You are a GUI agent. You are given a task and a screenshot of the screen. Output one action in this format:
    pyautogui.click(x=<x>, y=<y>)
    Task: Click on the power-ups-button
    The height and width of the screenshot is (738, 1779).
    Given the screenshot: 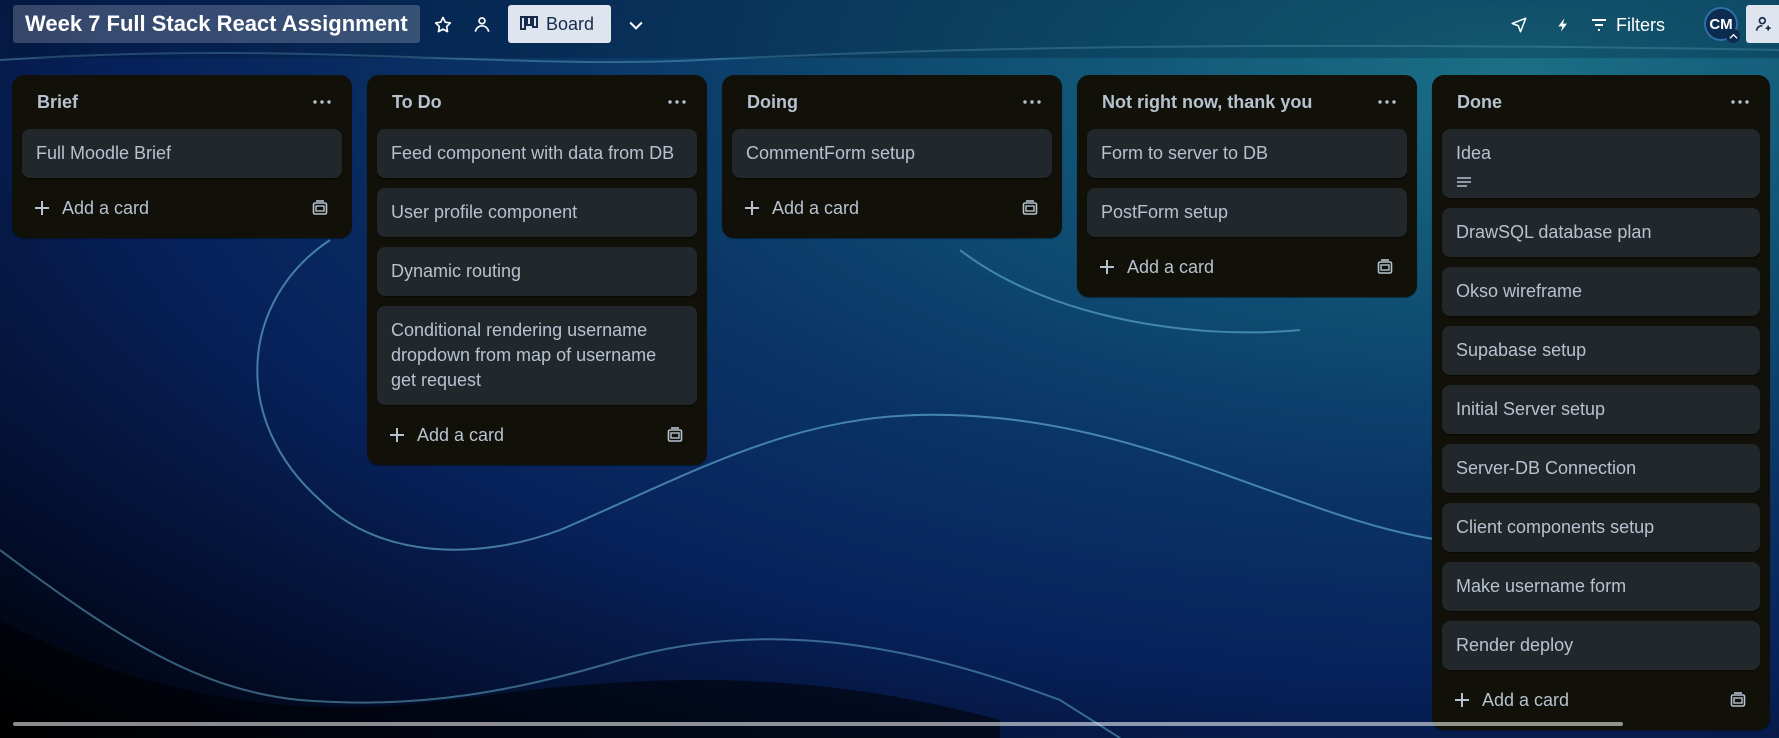 What is the action you would take?
    pyautogui.click(x=1519, y=25)
    